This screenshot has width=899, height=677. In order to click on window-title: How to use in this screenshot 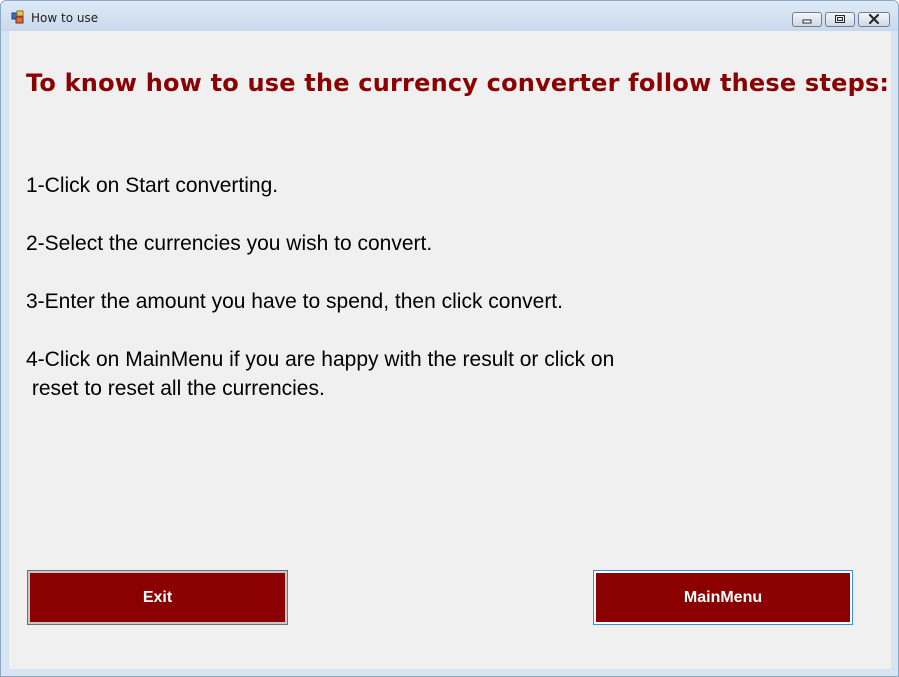, I will do `click(65, 18)`.